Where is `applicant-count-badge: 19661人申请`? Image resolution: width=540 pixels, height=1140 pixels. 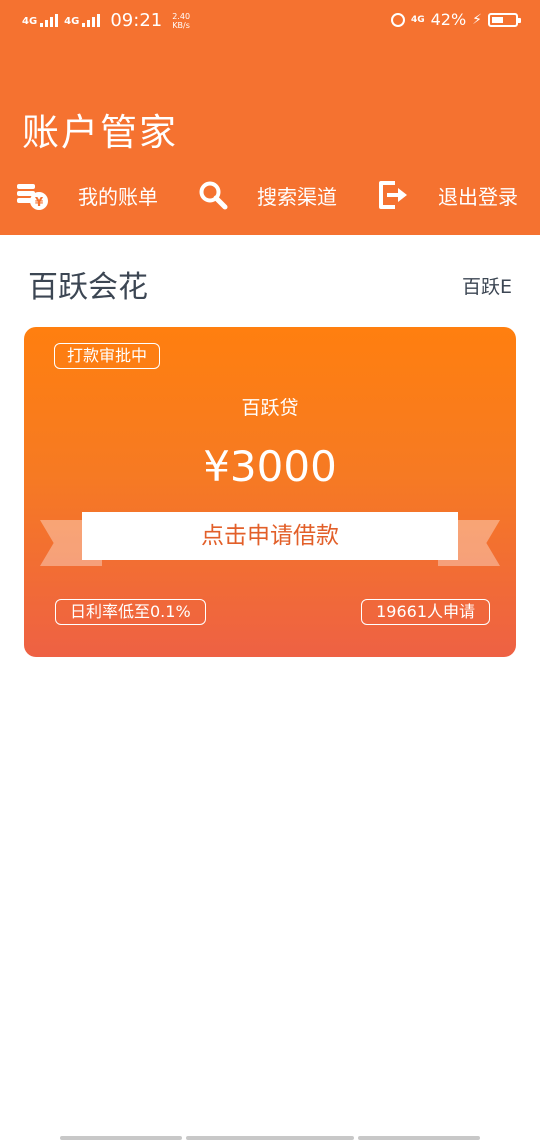
applicant-count-badge: 19661人申请 is located at coordinates (425, 612).